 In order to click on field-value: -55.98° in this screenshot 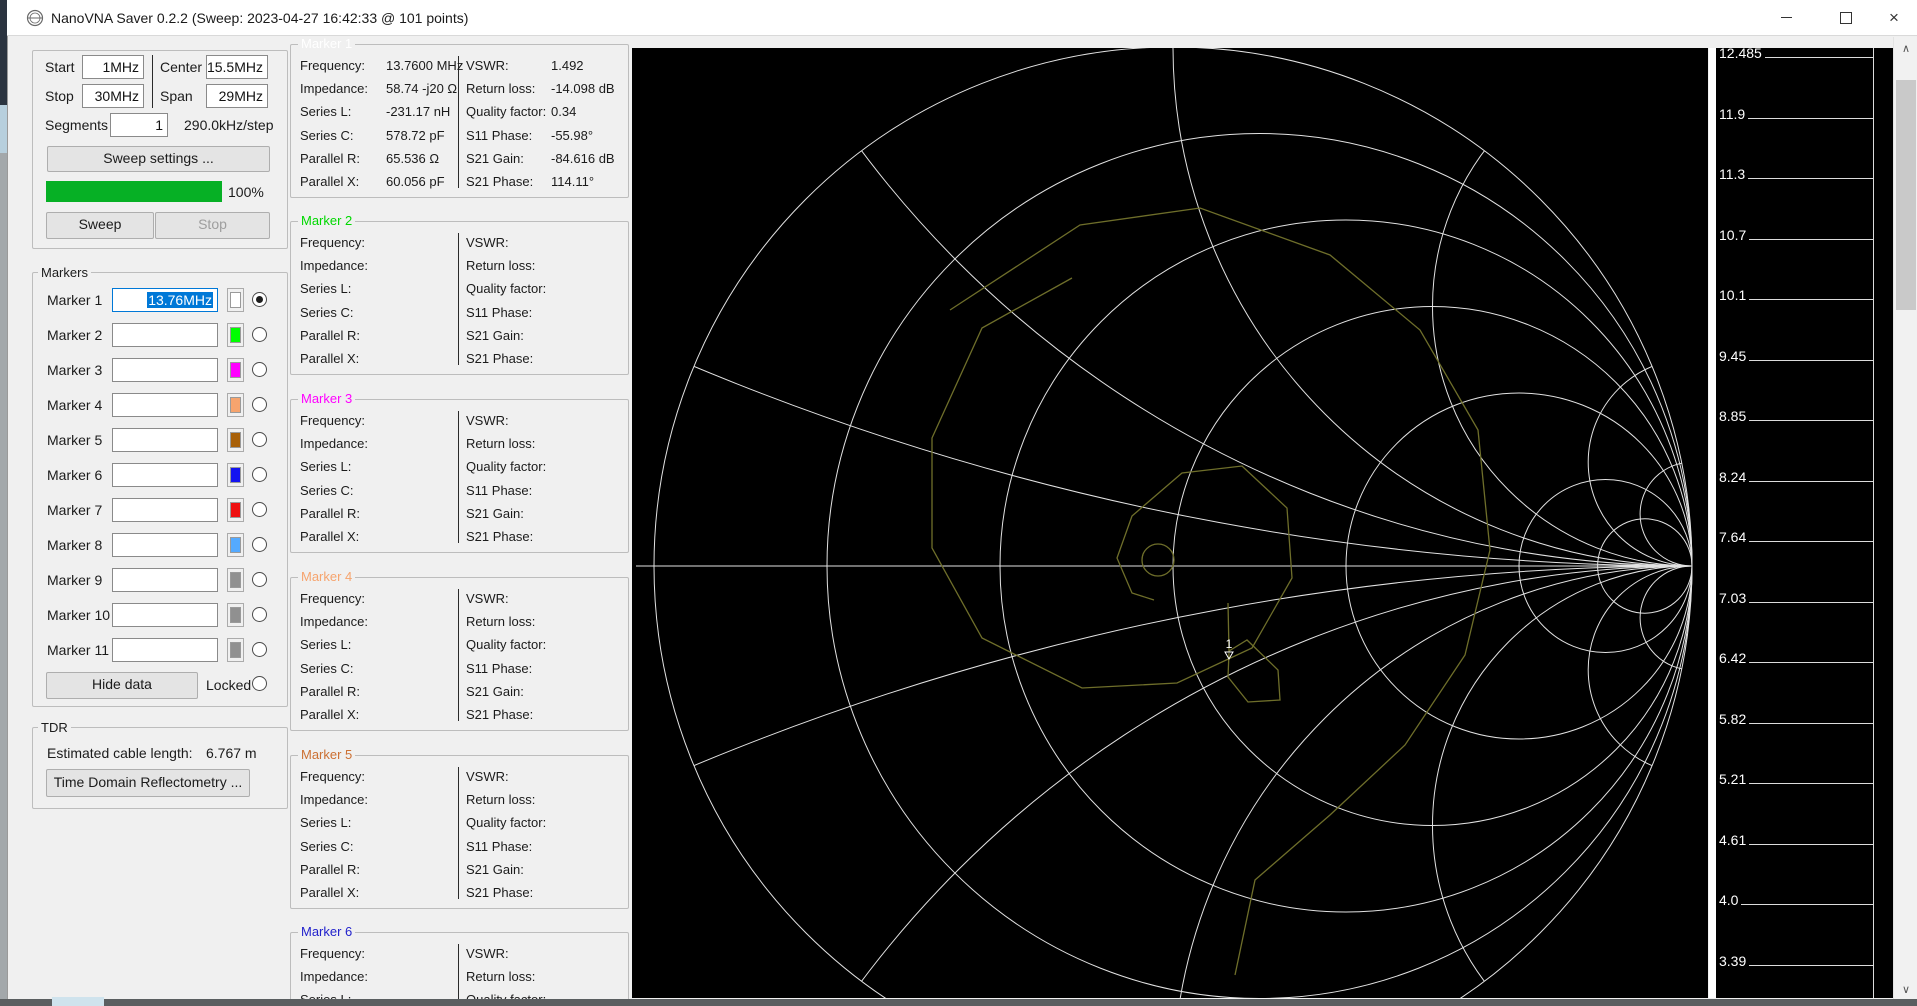, I will do `click(572, 135)`.